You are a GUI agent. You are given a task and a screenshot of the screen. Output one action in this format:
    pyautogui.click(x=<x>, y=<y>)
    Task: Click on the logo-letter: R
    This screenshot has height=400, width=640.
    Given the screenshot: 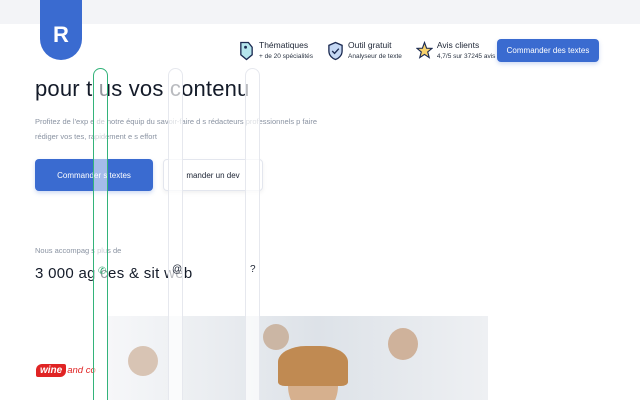 What is the action you would take?
    pyautogui.click(x=61, y=34)
    